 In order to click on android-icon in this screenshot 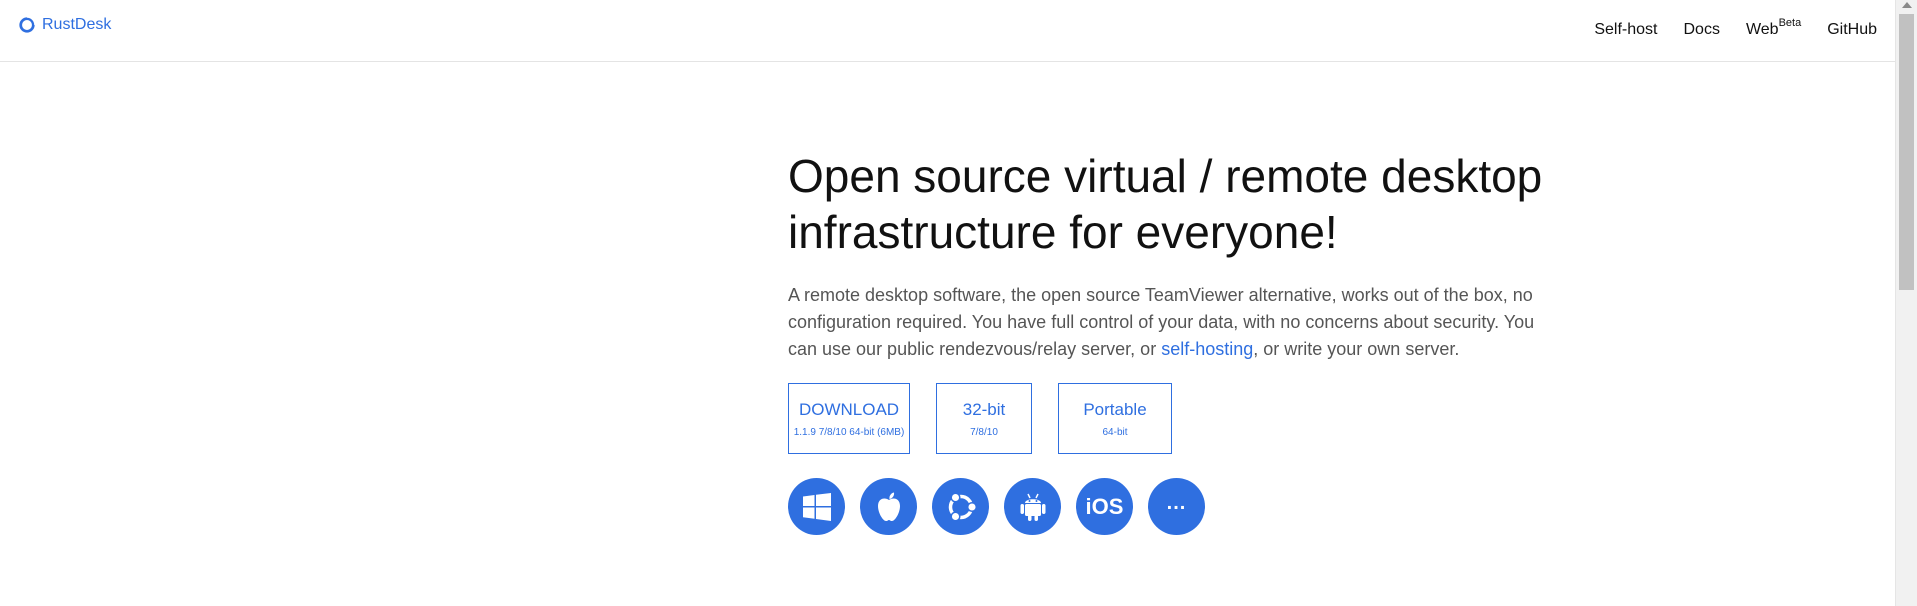, I will do `click(1032, 507)`.